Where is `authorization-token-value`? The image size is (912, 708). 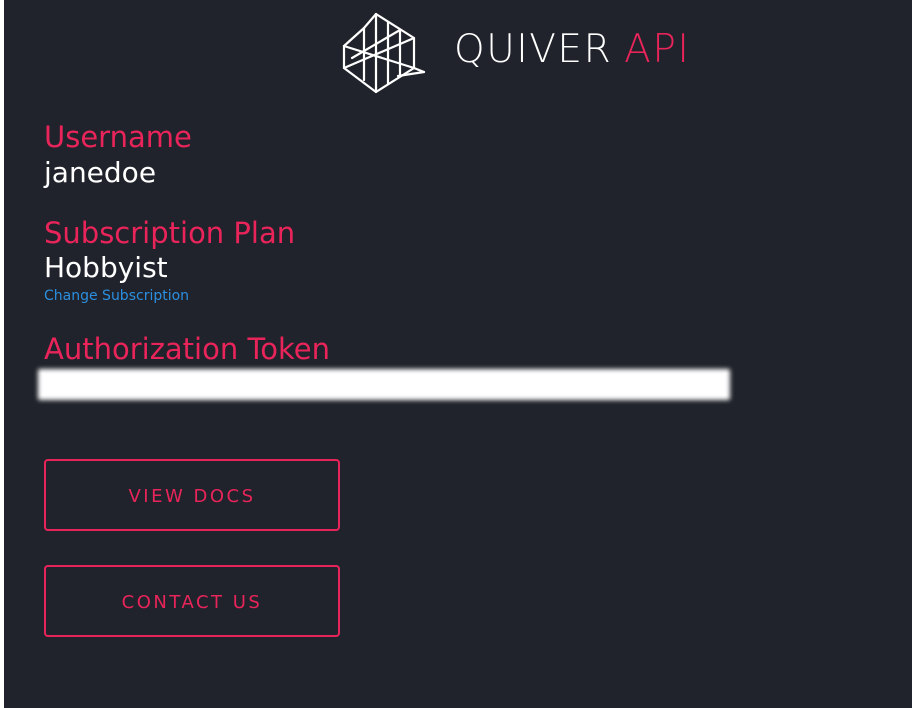 authorization-token-value is located at coordinates (384, 384).